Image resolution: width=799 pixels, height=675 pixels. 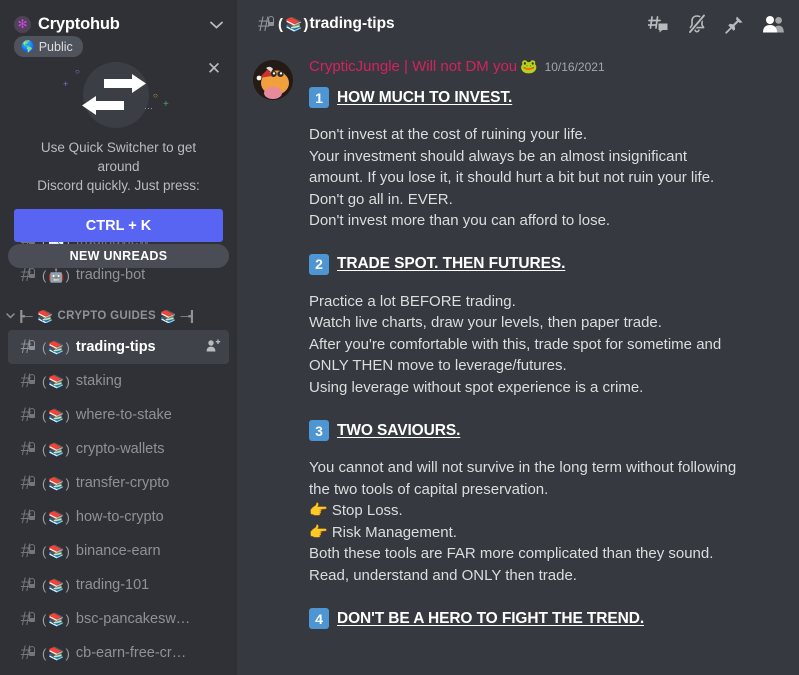 What do you see at coordinates (319, 97) in the screenshot?
I see `section-number-badge: 1` at bounding box center [319, 97].